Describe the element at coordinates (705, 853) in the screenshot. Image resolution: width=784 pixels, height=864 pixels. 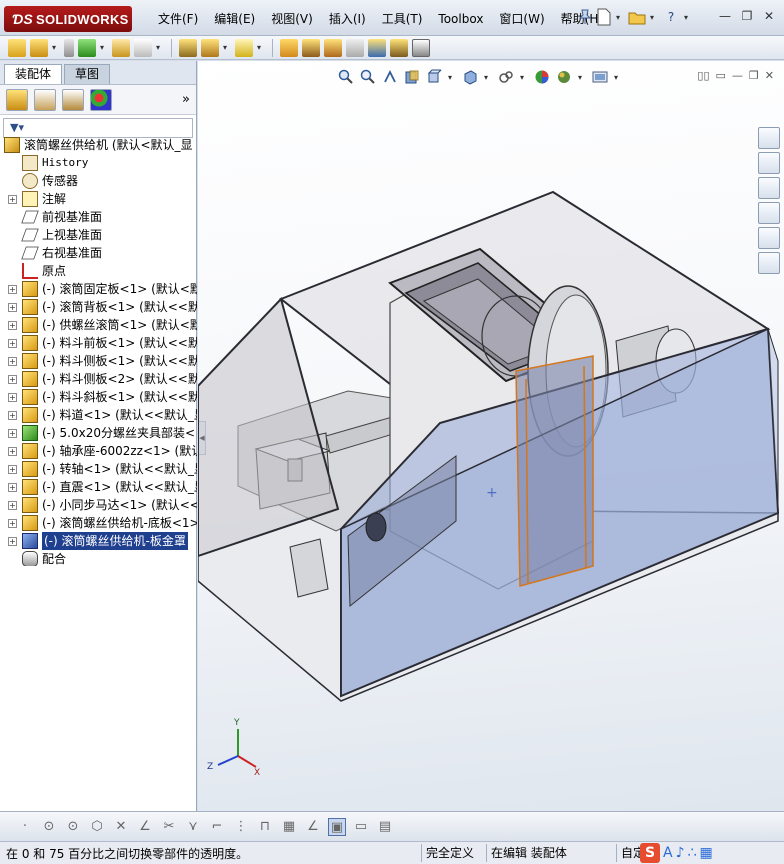
I see `ime-keyboard-icon: ▦` at that location.